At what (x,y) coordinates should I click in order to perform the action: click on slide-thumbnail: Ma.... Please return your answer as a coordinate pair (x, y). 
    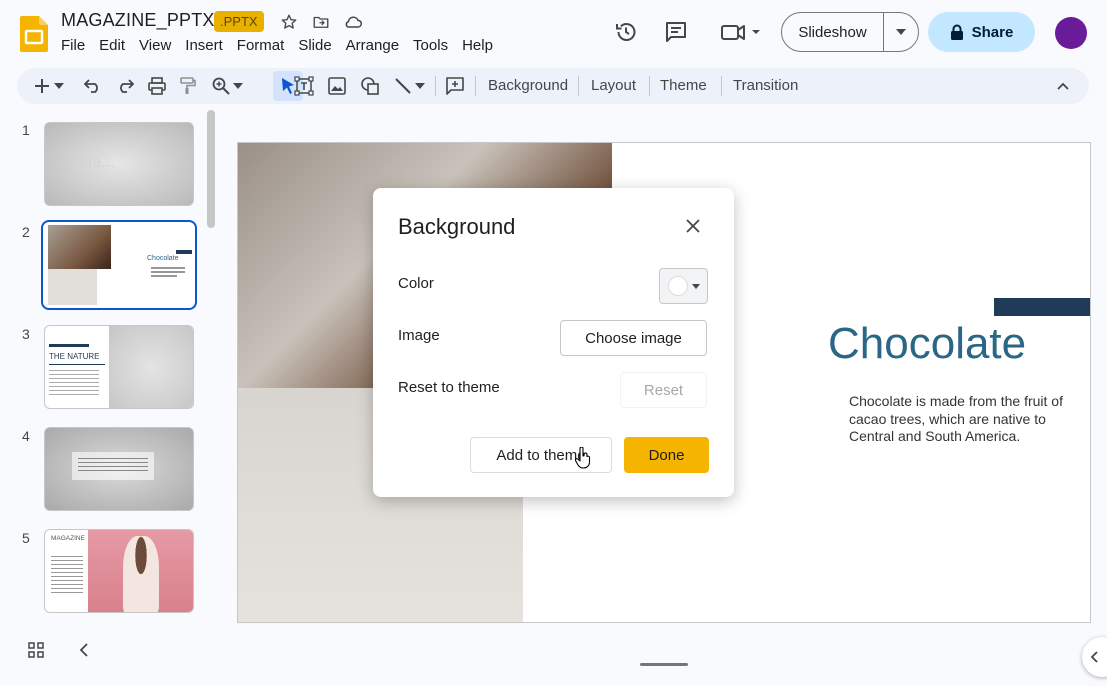
    Looking at the image, I should click on (119, 164).